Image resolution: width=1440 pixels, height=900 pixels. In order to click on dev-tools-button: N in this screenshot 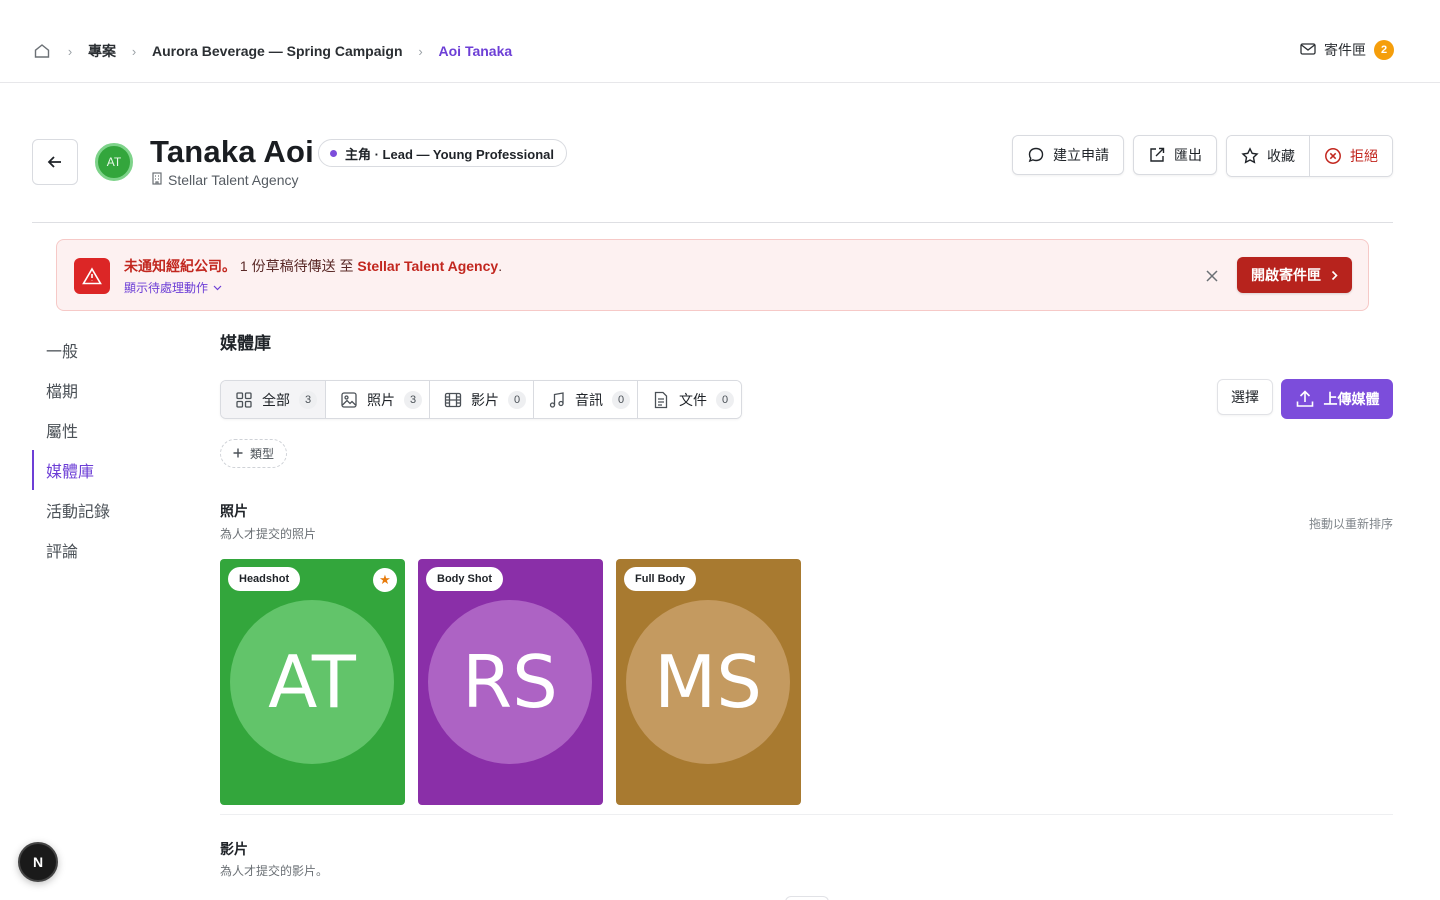, I will do `click(38, 862)`.